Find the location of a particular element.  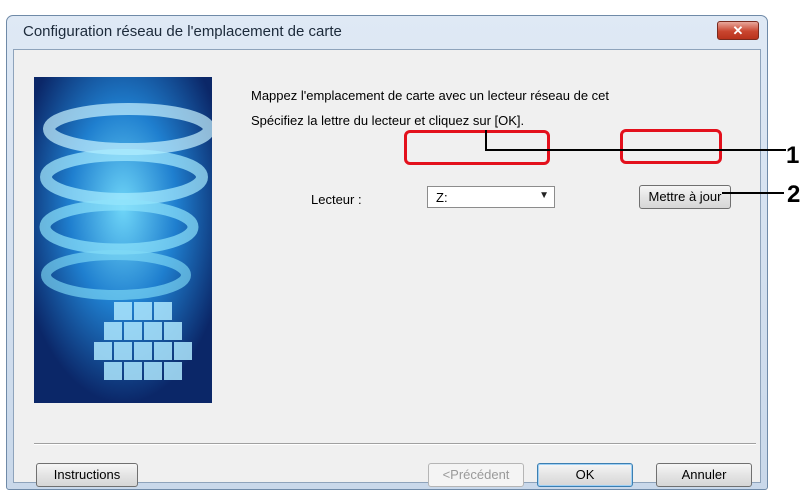

callout-number-2: 2 is located at coordinates (794, 194).